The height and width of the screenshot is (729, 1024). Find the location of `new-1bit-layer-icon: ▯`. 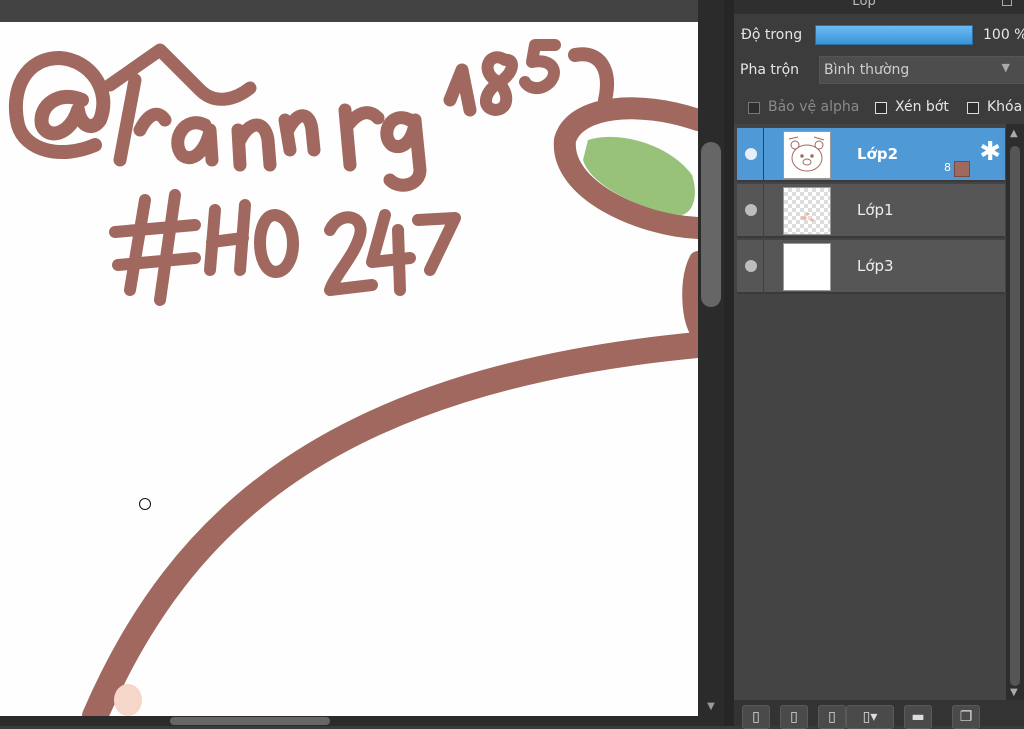

new-1bit-layer-icon: ▯ is located at coordinates (832, 717).